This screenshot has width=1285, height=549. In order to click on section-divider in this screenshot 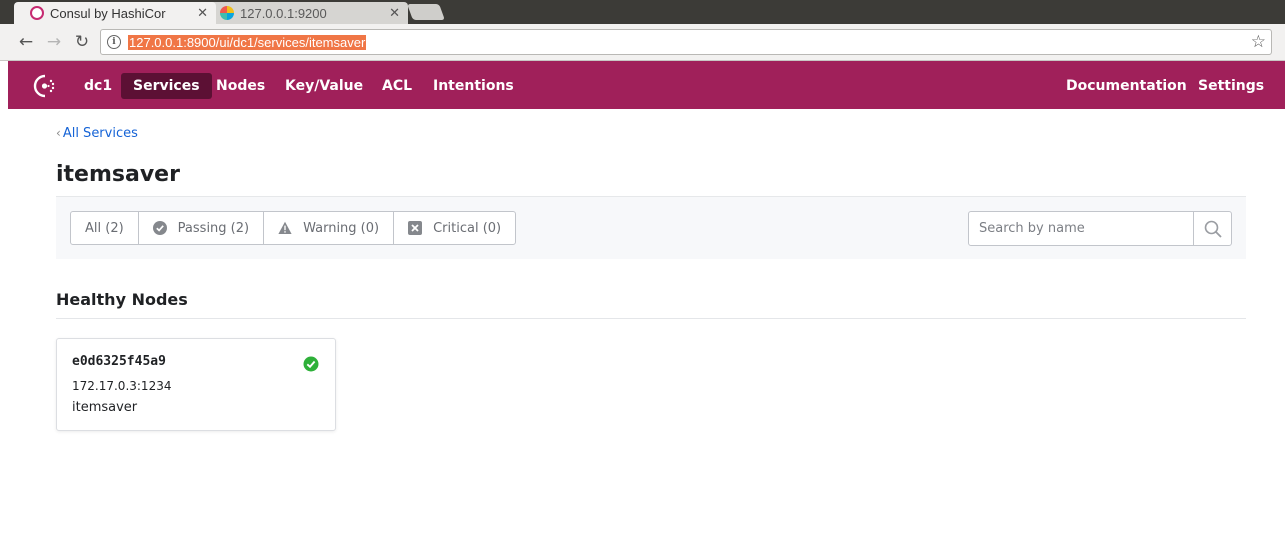, I will do `click(651, 318)`.